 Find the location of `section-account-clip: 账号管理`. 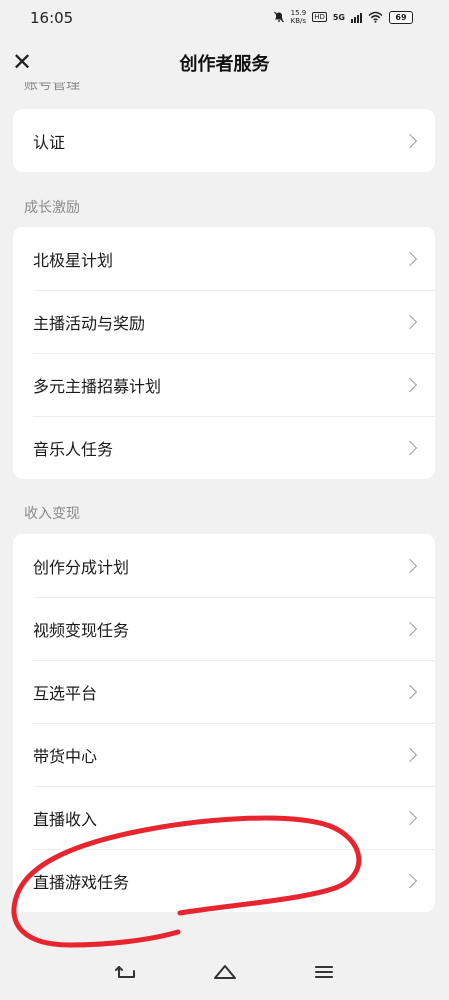

section-account-clip: 账号管理 is located at coordinates (224, 87).